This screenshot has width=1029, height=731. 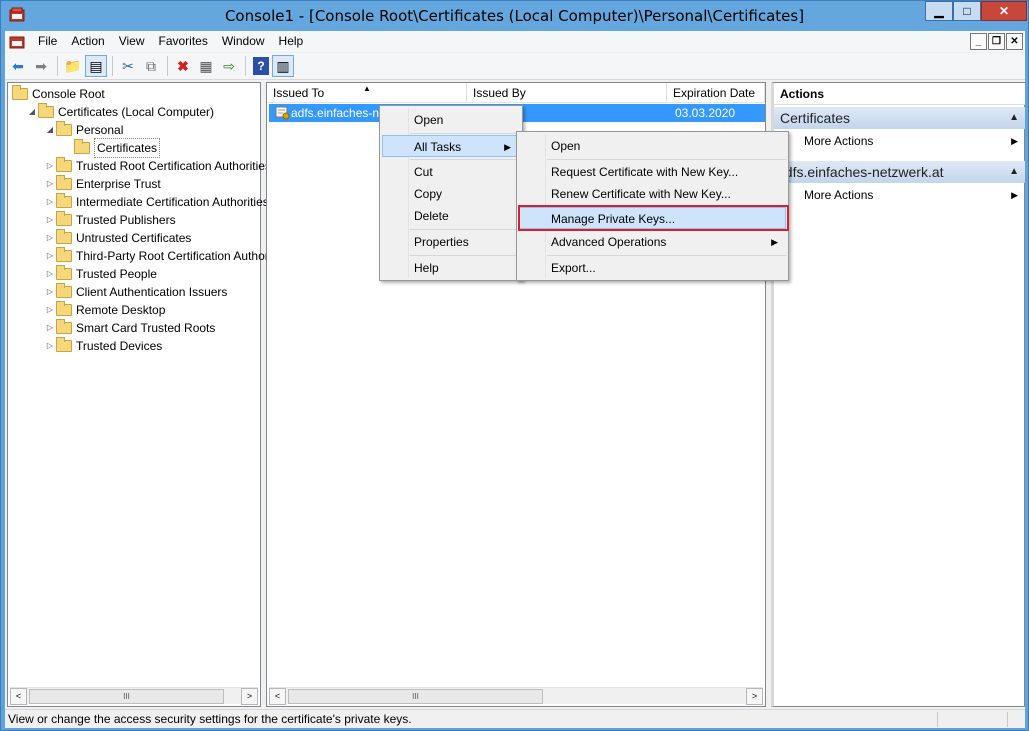 I want to click on help-icon: ?, so click(x=261, y=66).